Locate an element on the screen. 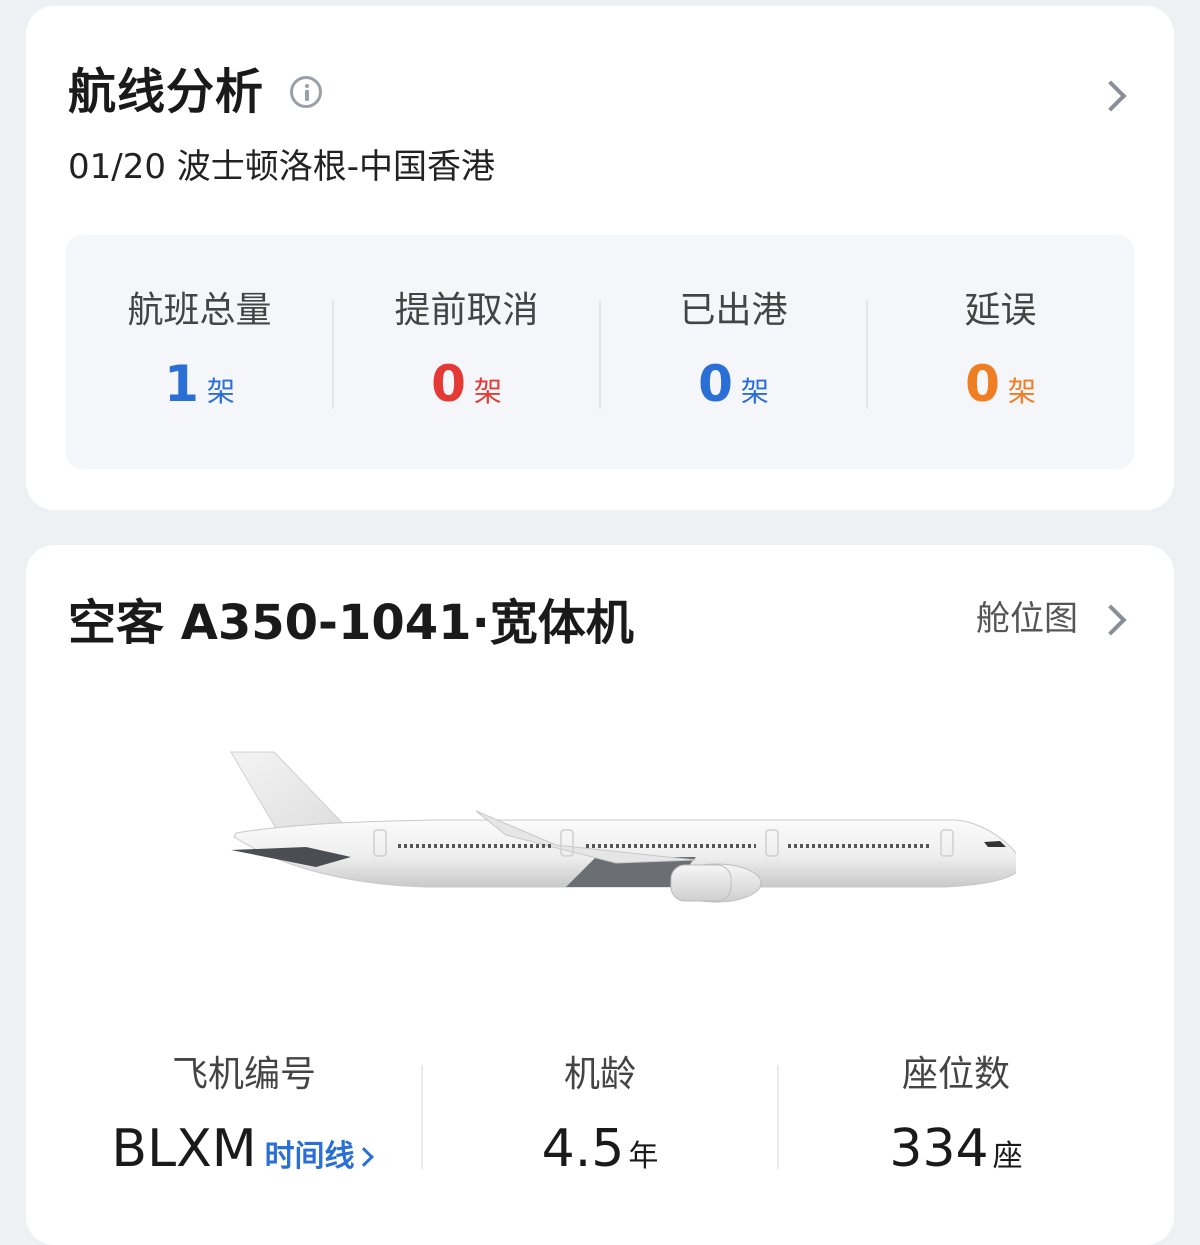 The image size is (1200, 1245). stat-label: 提前取消 is located at coordinates (466, 310).